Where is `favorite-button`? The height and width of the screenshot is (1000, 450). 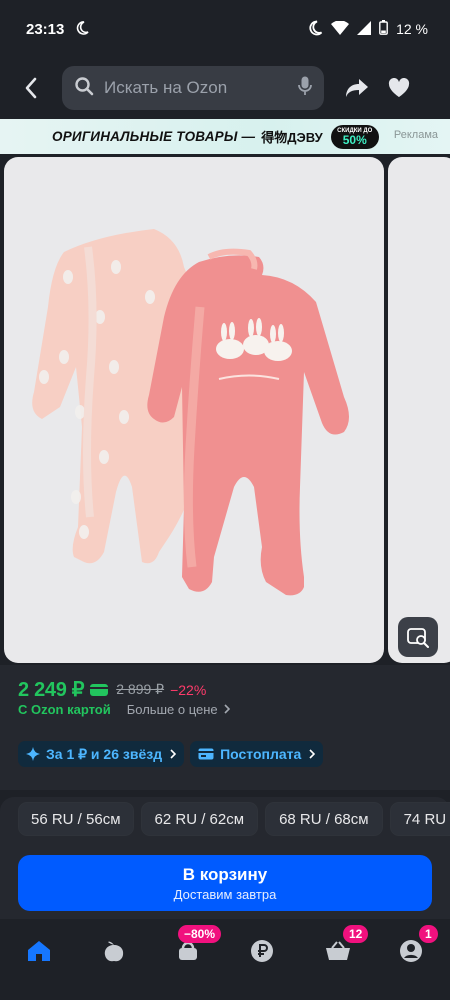
favorite-button is located at coordinates (399, 88).